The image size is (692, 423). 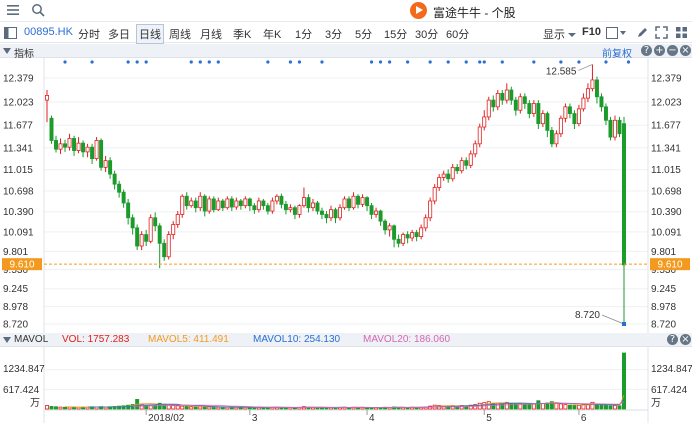 I want to click on tab-period-yearly: 年K, so click(x=272, y=34).